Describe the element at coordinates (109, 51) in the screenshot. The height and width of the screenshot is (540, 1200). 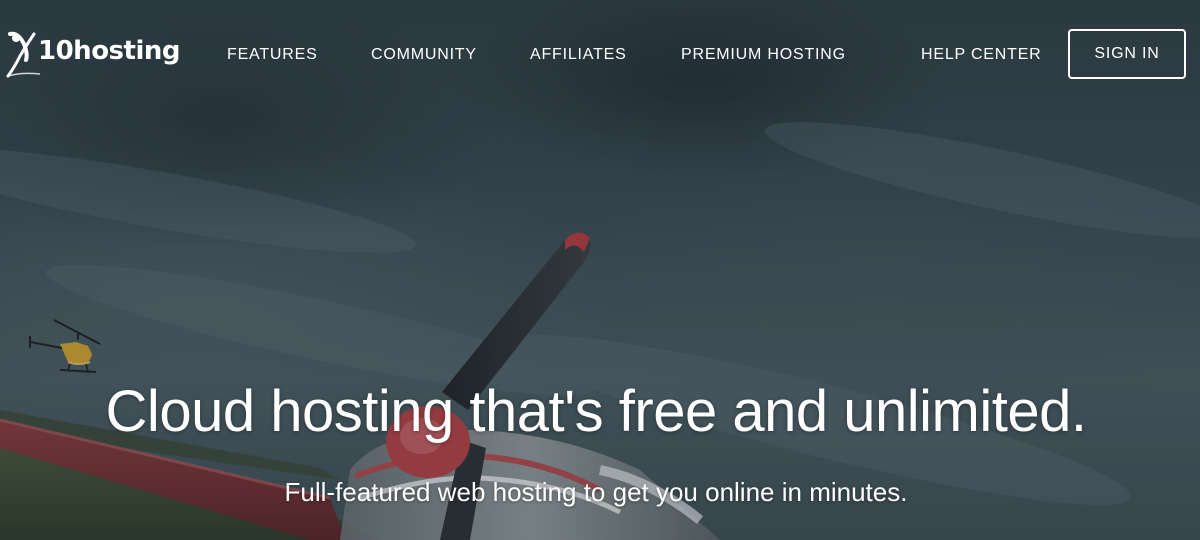
I see `brand-name: 10hosting` at that location.